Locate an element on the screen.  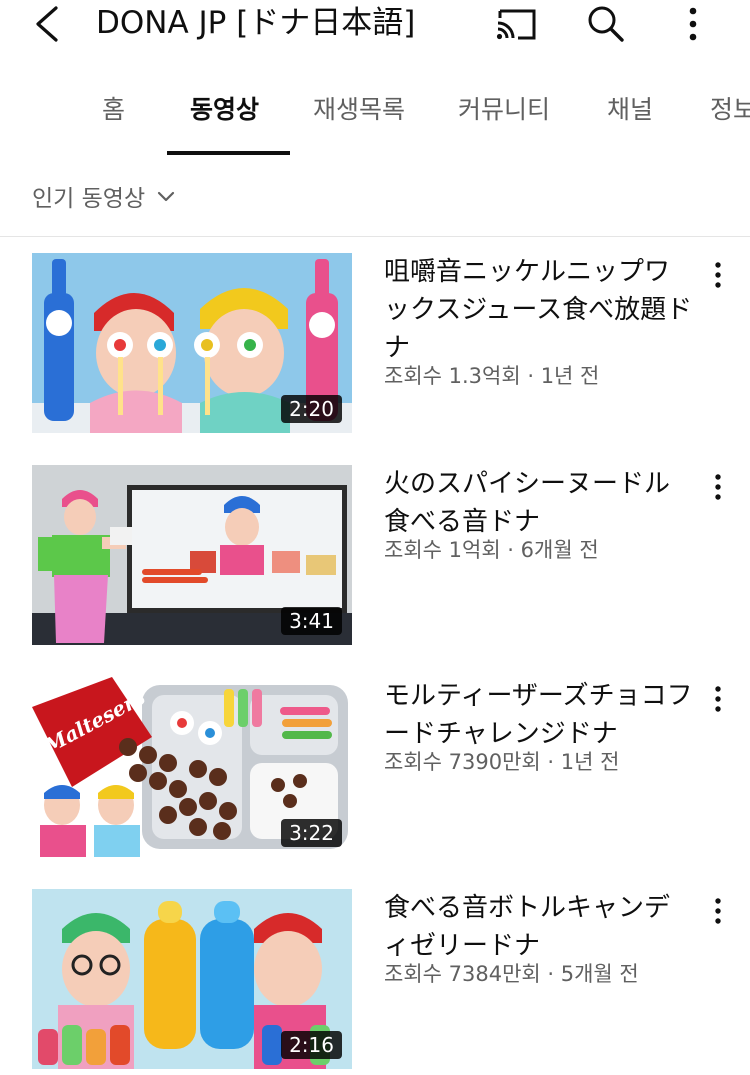
top-app-bar: DONA JP [ドナ日本語] is located at coordinates (375, 26).